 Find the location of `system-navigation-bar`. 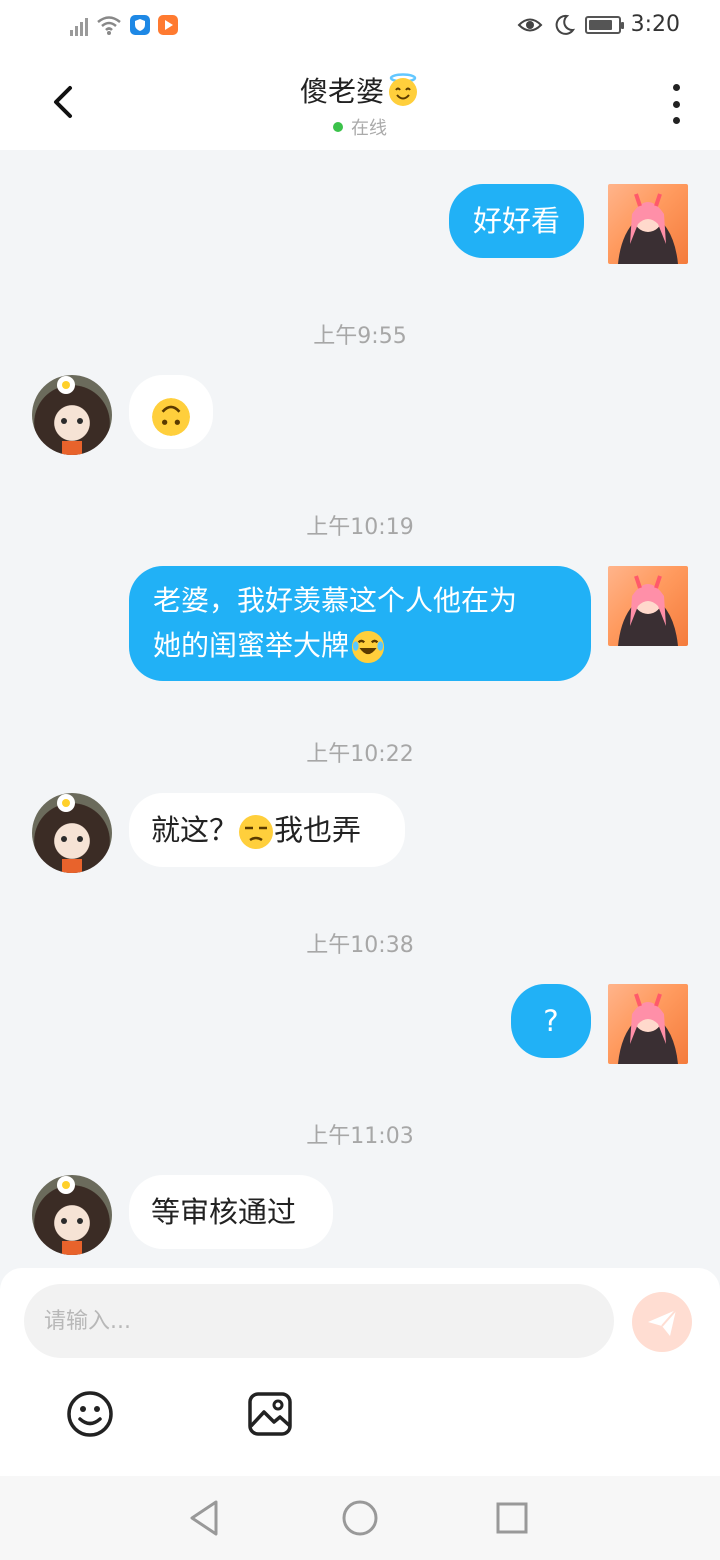

system-navigation-bar is located at coordinates (360, 1518).